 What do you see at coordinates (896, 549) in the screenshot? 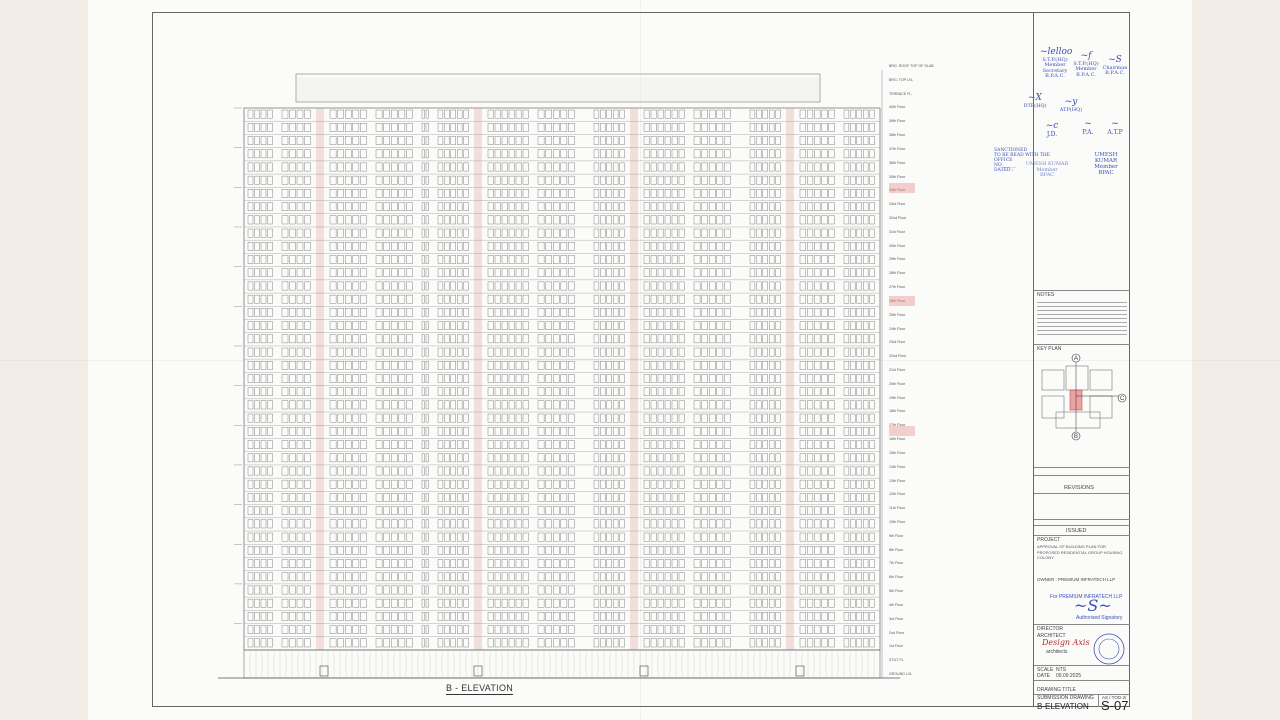
I see `level-marker: 8th Floor` at bounding box center [896, 549].